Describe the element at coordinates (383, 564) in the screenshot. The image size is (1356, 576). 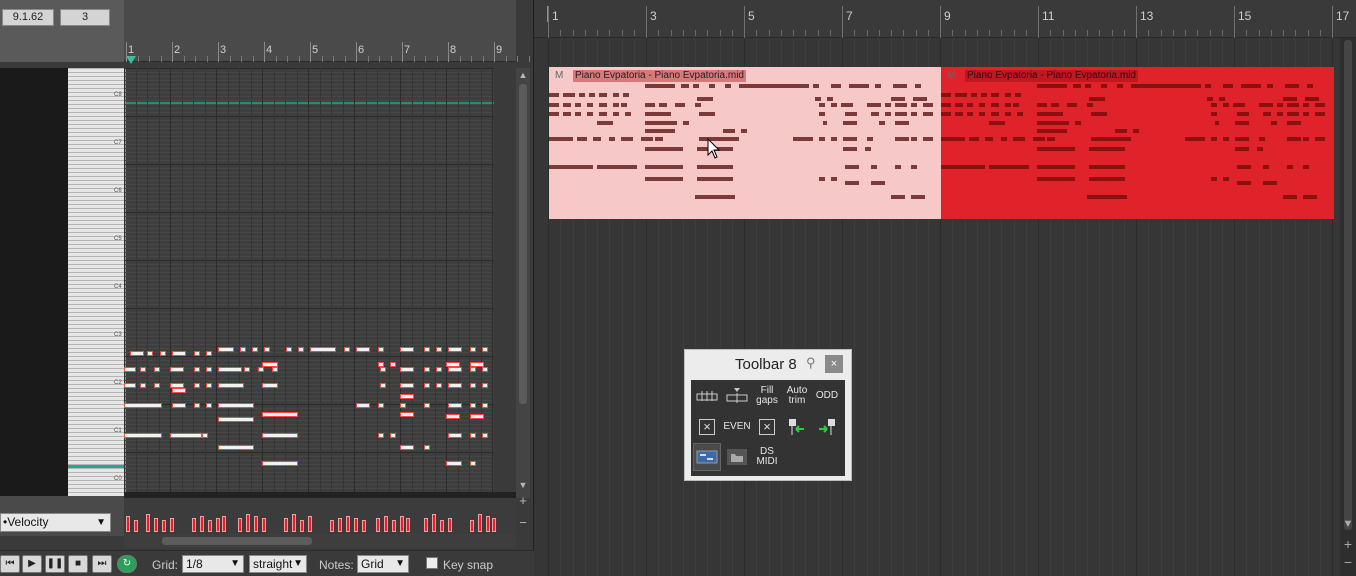
I see `notes-select: Grid ▼` at that location.